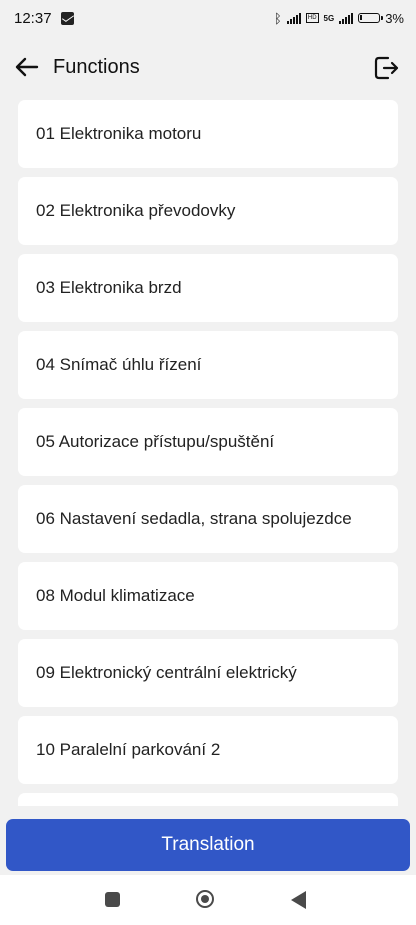 This screenshot has height=925, width=416. Describe the element at coordinates (166, 672) in the screenshot. I see `function-item-label: 09 Elektronický centrální elektrický` at that location.